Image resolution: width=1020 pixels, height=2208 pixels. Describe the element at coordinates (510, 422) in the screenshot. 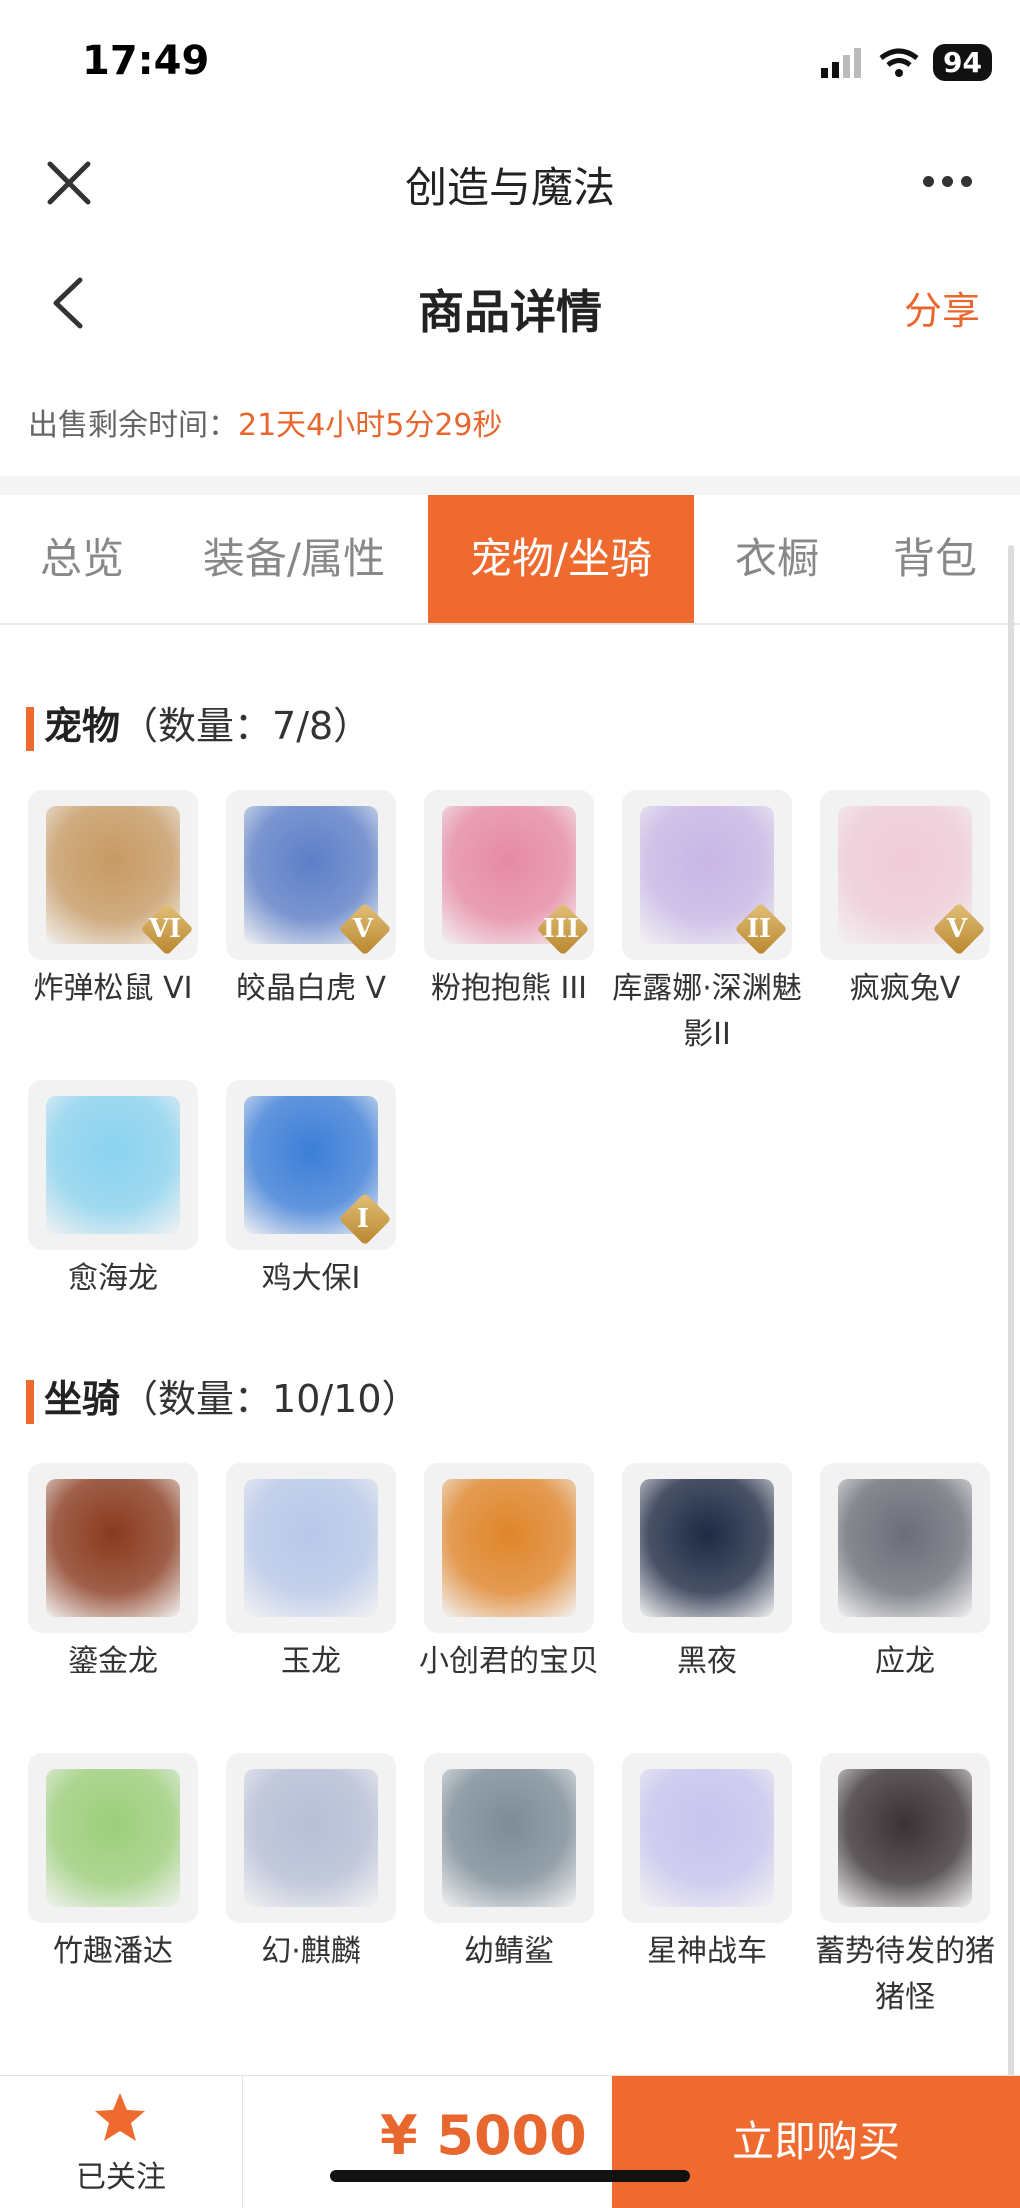

I see `sale-timer: 出售剩余时间：21天4小时5分29秒` at that location.